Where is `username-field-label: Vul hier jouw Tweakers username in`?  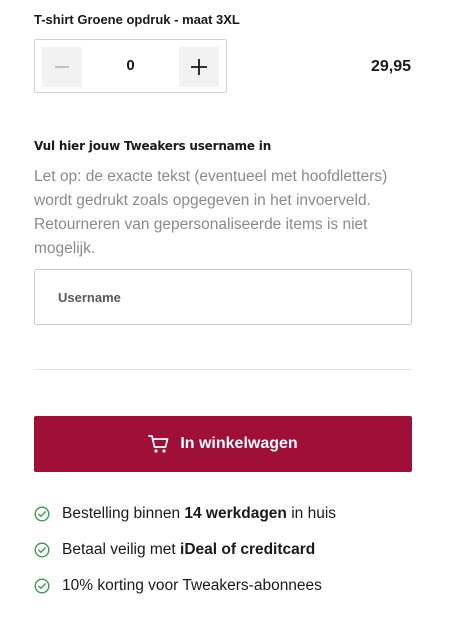 username-field-label: Vul hier jouw Tweakers username in is located at coordinates (153, 146).